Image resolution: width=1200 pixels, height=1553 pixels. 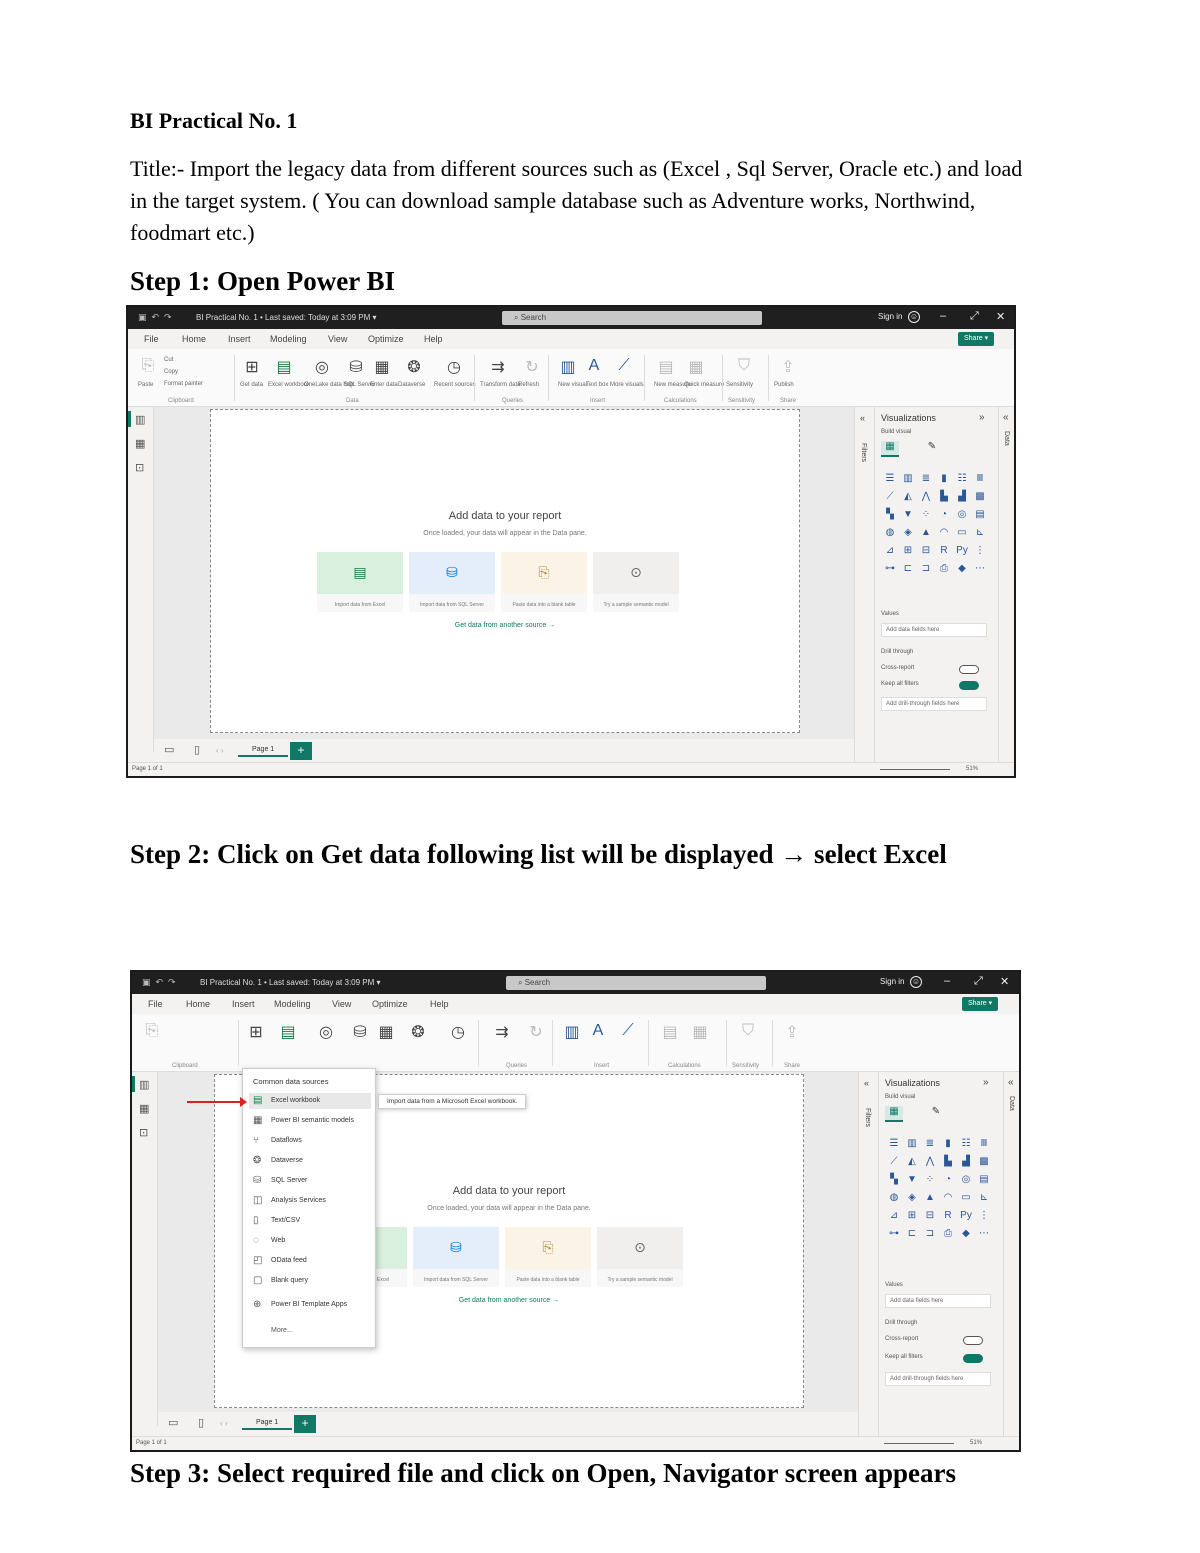 What do you see at coordinates (894, 1183) in the screenshot?
I see `waterfall-icon: ▚` at bounding box center [894, 1183].